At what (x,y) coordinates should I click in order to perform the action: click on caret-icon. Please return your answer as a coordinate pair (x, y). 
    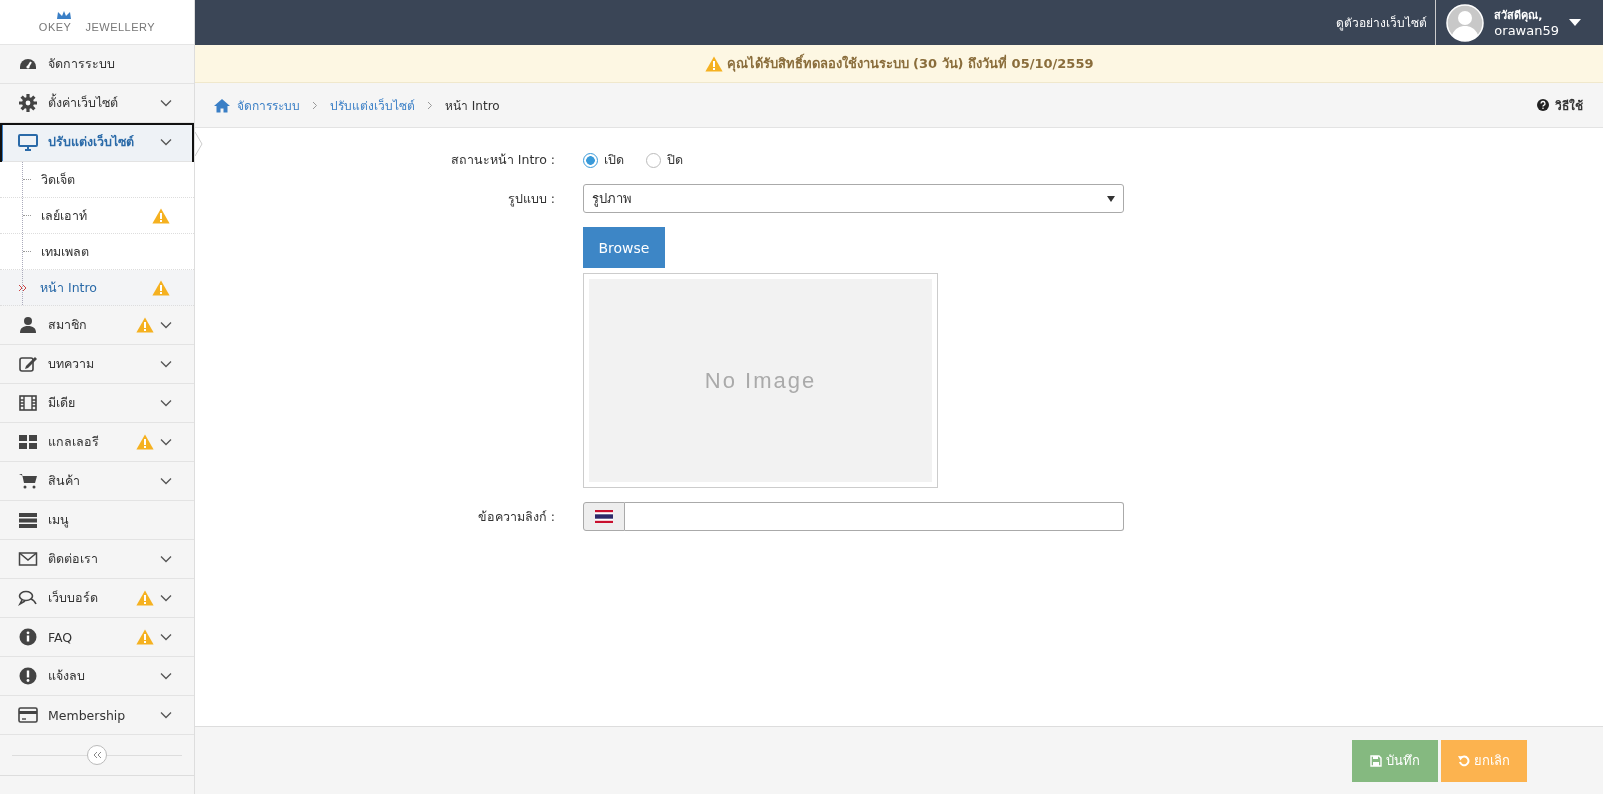
    Looking at the image, I should click on (1575, 22).